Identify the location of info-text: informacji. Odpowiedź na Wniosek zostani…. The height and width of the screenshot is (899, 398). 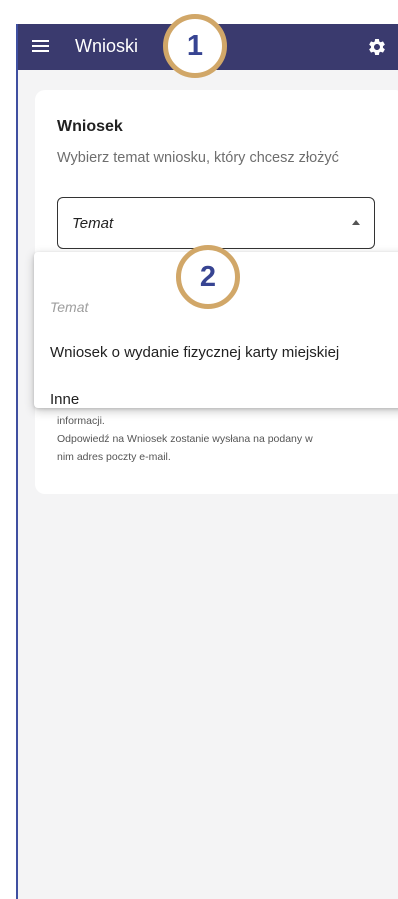
(222, 439).